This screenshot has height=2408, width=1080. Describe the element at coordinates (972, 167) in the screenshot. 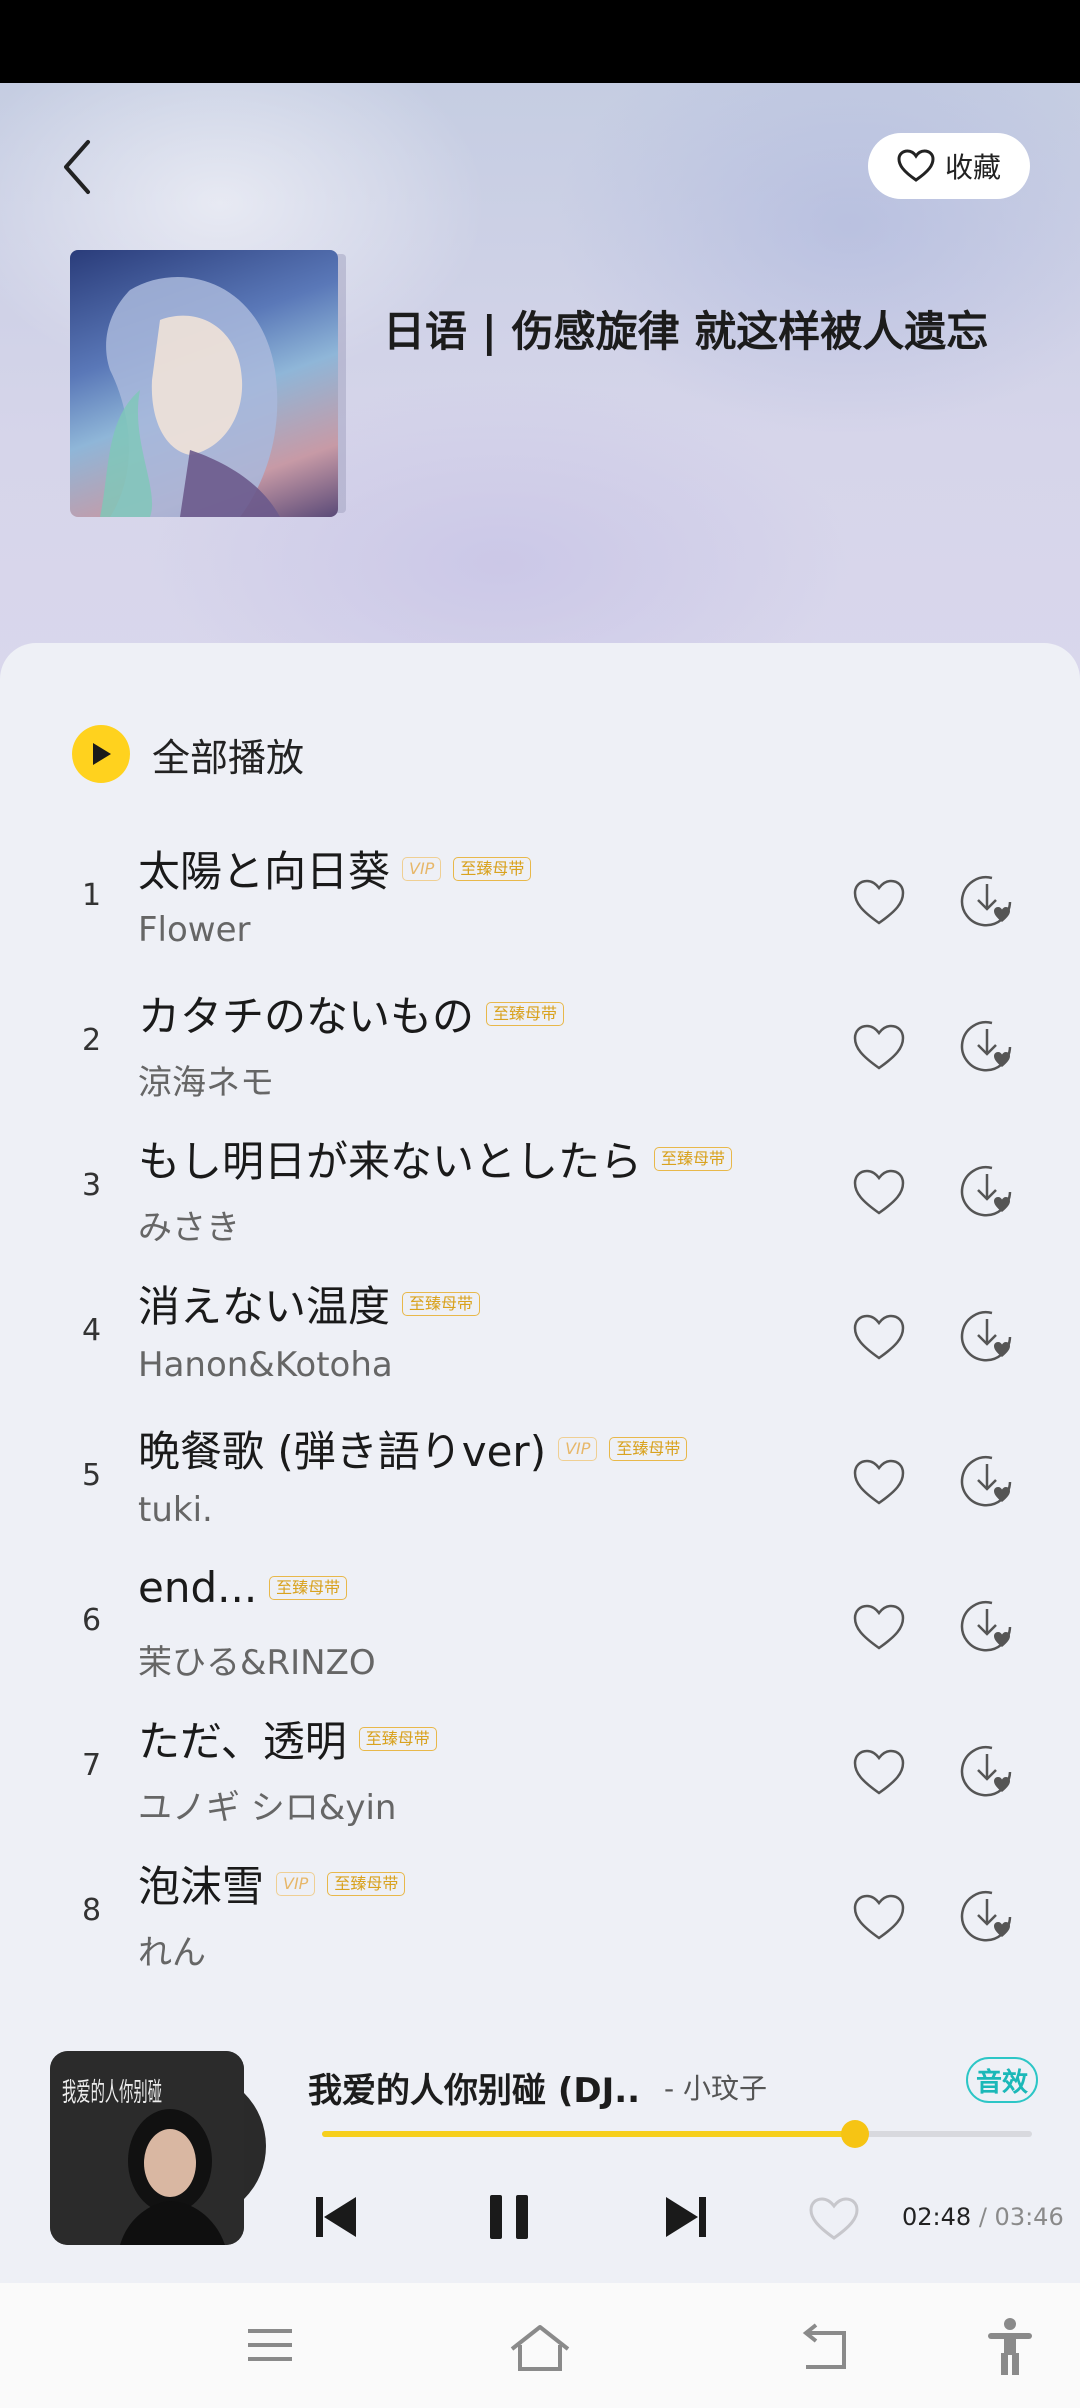

I see `collect-label: 收藏` at that location.